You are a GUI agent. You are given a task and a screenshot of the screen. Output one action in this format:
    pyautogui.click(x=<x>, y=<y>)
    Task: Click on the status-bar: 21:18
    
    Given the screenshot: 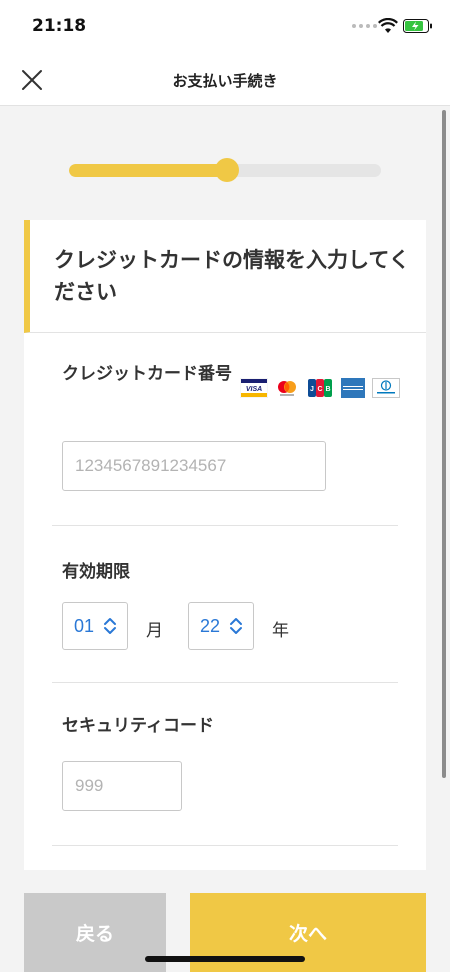 What is the action you would take?
    pyautogui.click(x=225, y=27)
    